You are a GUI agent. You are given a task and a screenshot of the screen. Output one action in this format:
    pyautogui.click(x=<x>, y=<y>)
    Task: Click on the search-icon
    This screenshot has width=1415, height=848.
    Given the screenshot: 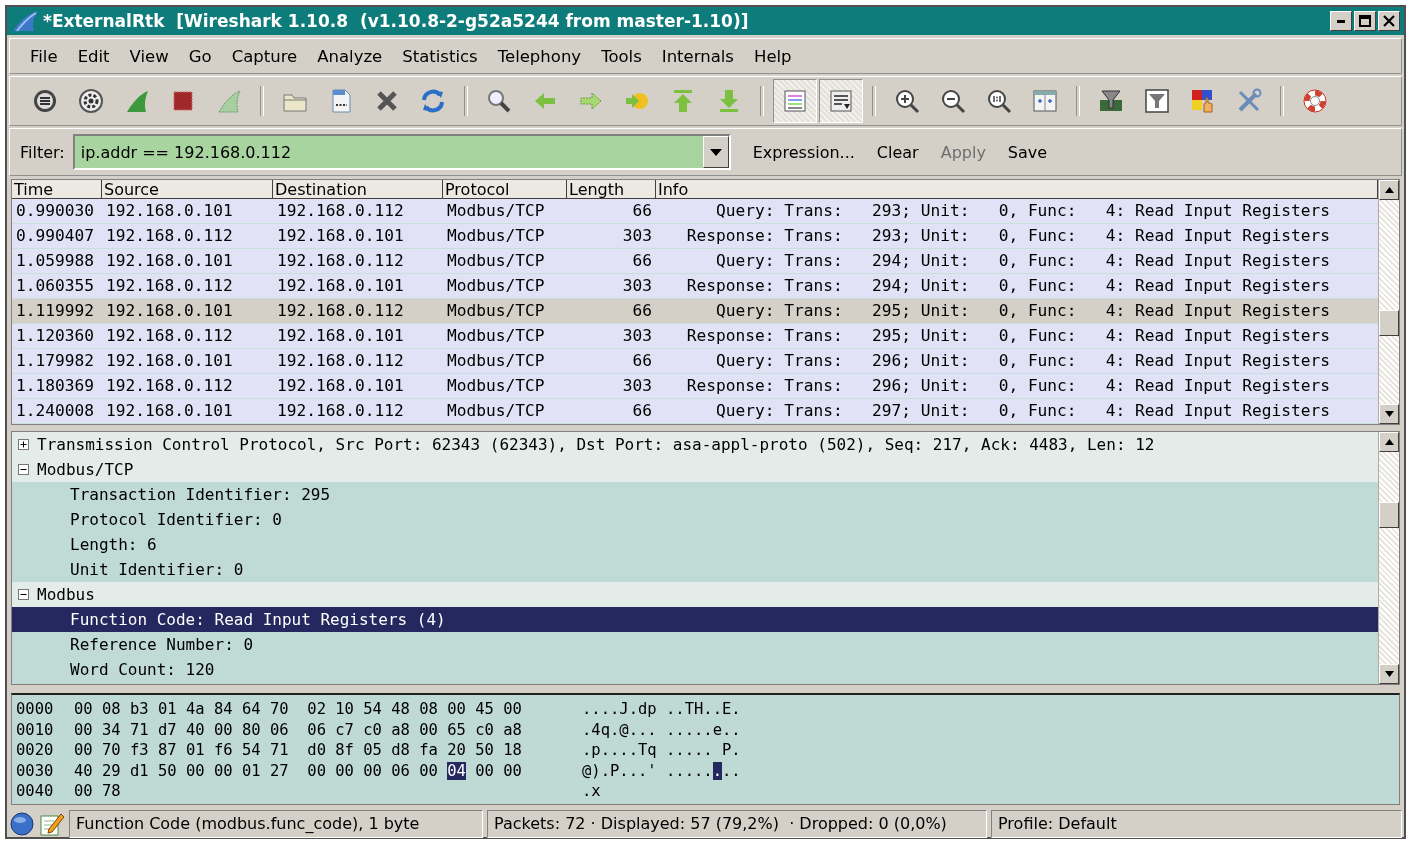 What is the action you would take?
    pyautogui.click(x=499, y=101)
    